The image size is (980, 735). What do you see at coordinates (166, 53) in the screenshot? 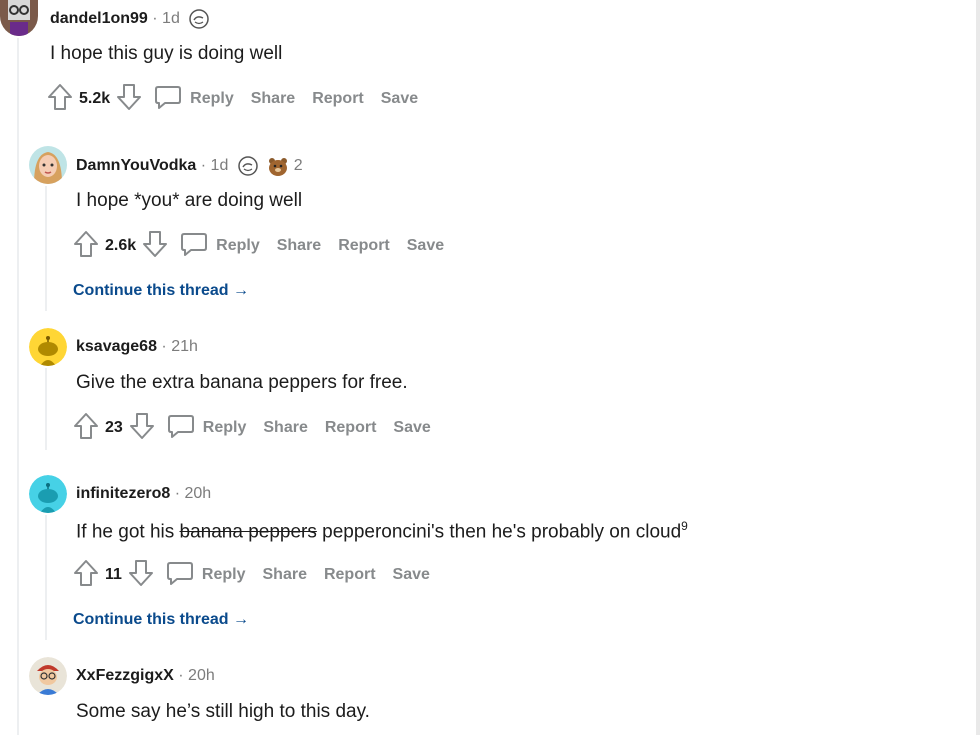
I see `comment-body: I hope this guy is doing well` at bounding box center [166, 53].